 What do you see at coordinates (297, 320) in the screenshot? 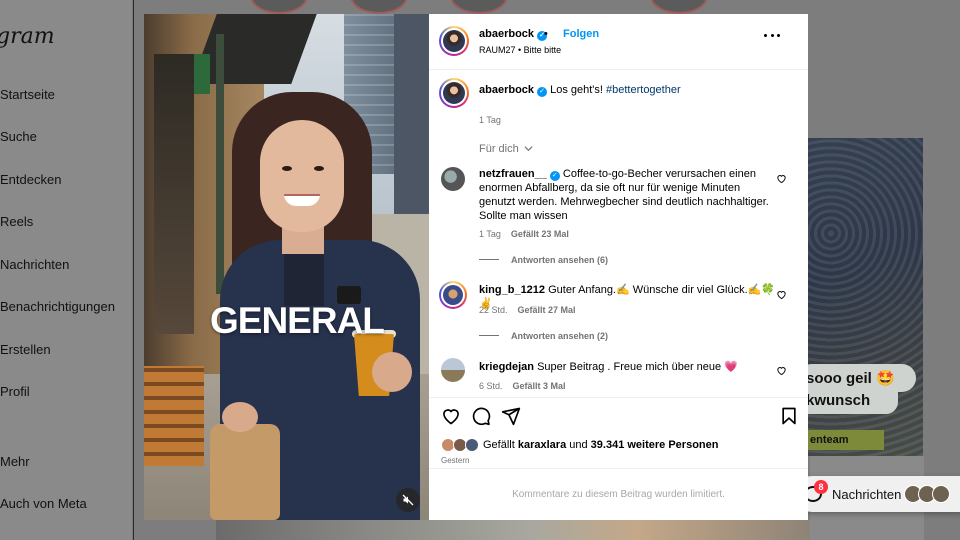
I see `video-text-overlay: GENERAL` at bounding box center [297, 320].